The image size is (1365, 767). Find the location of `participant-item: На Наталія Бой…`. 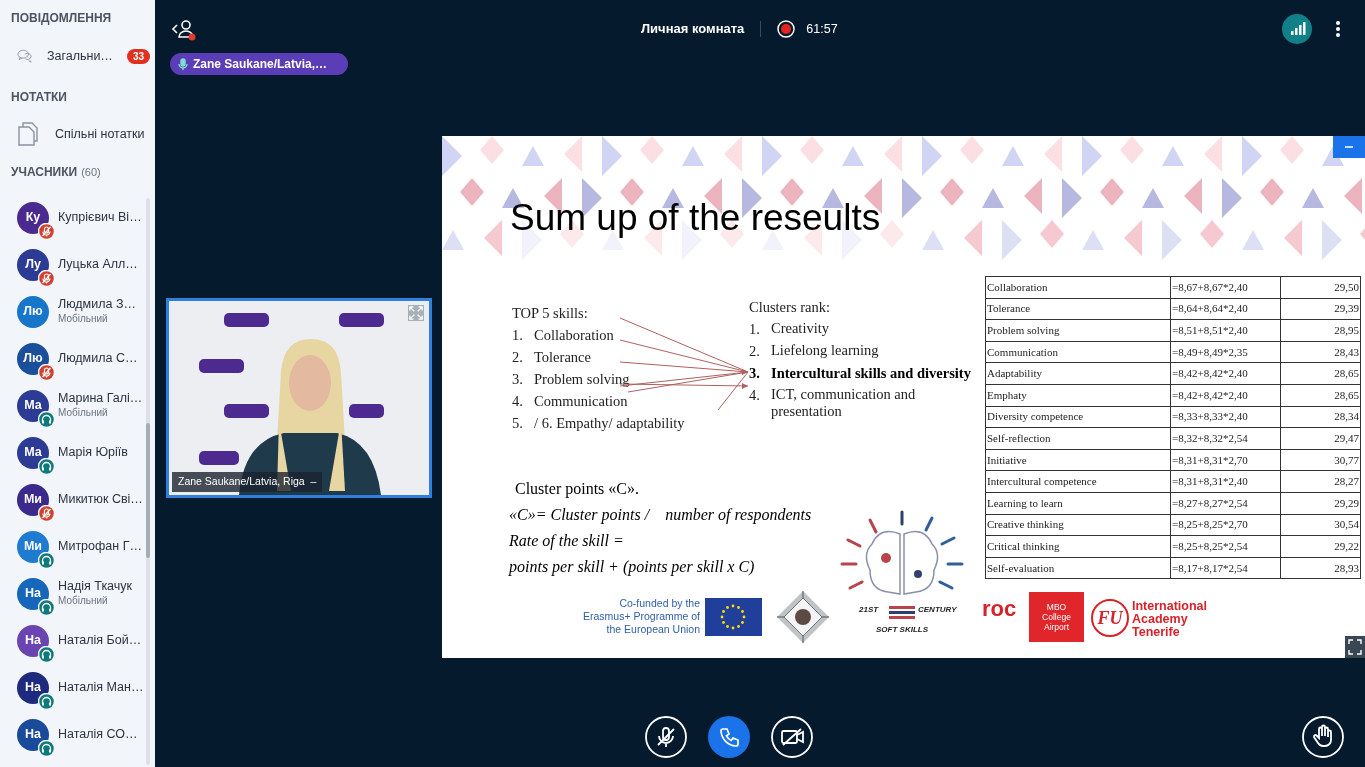

participant-item: На Наталія Бой… is located at coordinates (77, 640).